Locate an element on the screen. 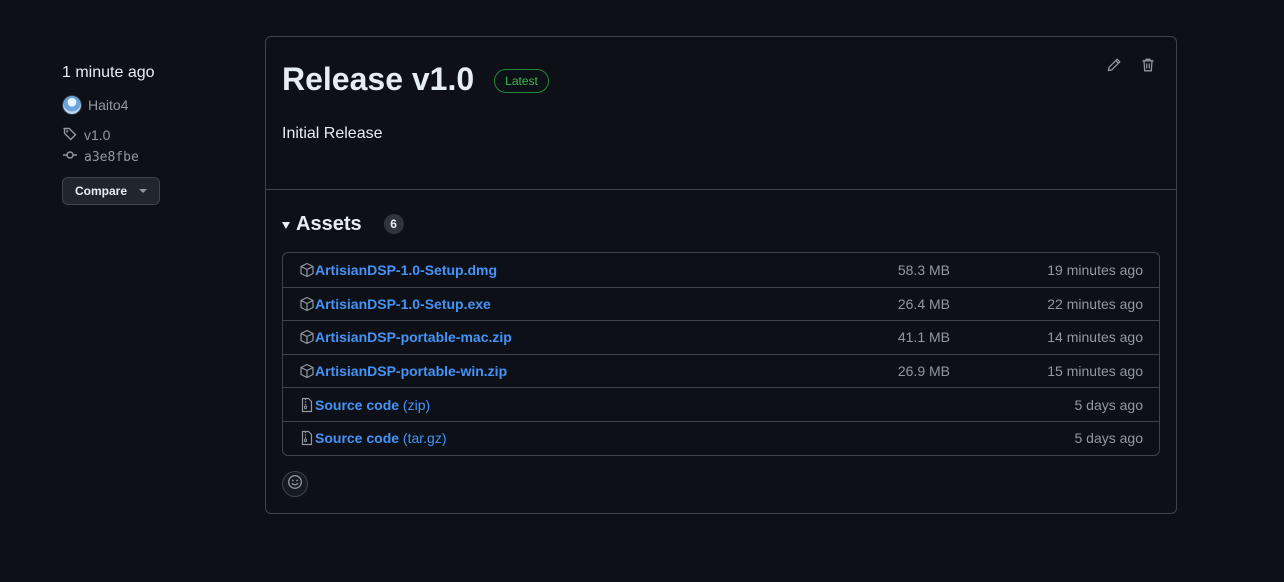 The image size is (1284, 582). asset-row: Source code (zip) 5 days ago is located at coordinates (721, 404).